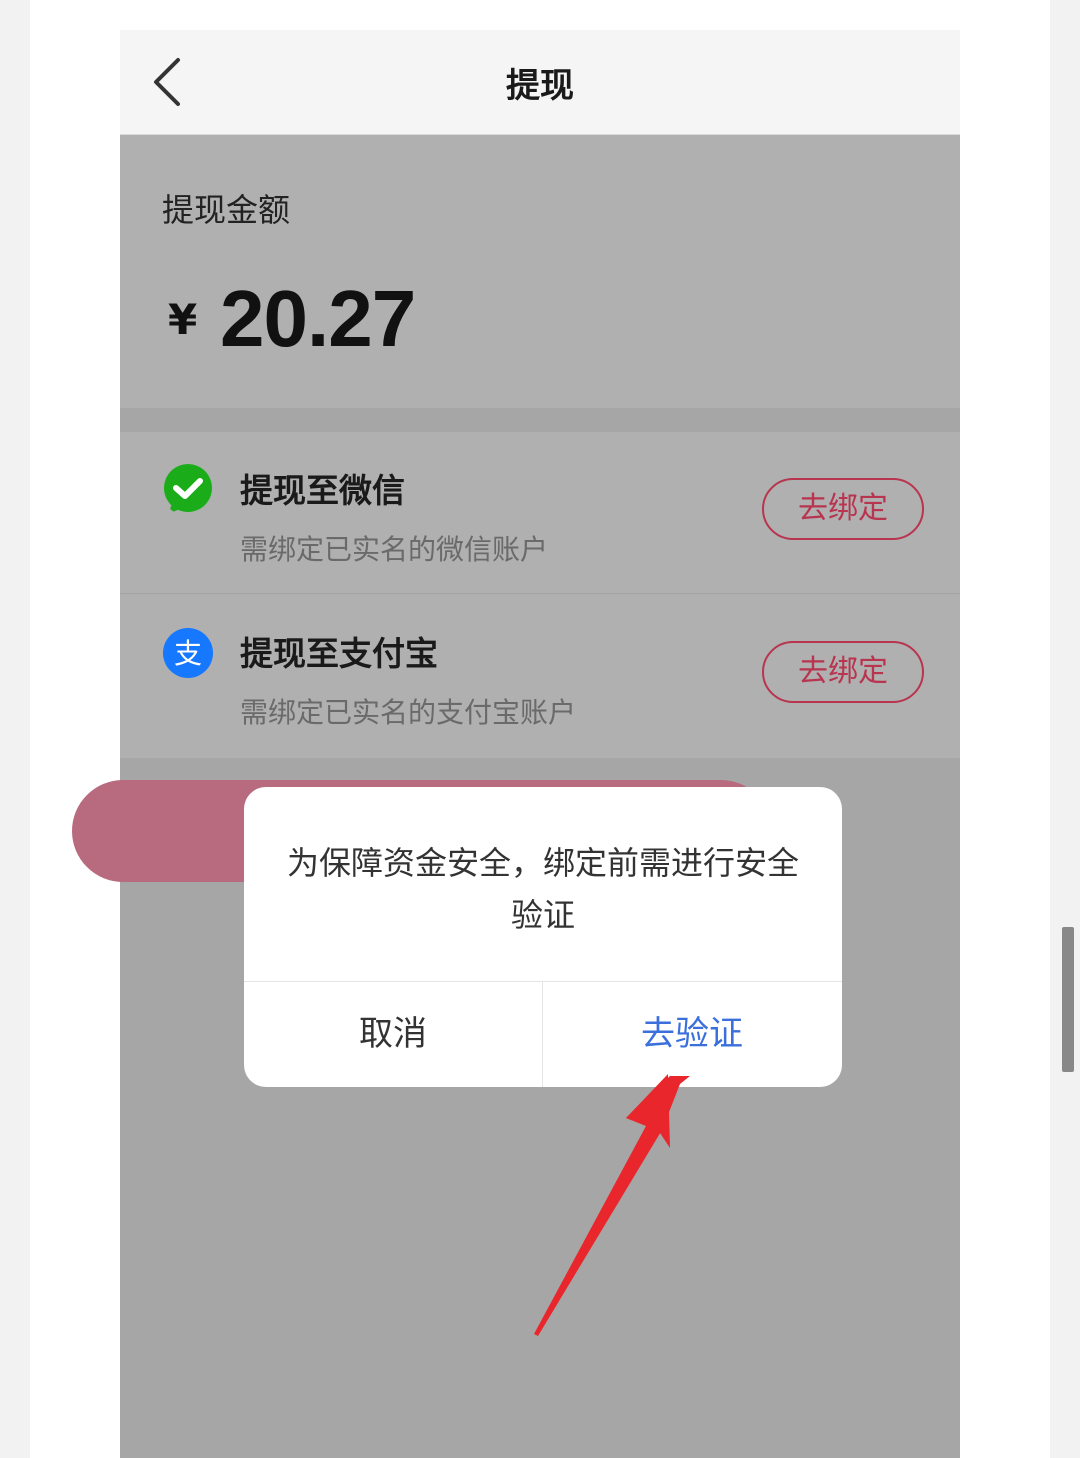 This screenshot has height=1458, width=1080. I want to click on page-title: 提现, so click(540, 86).